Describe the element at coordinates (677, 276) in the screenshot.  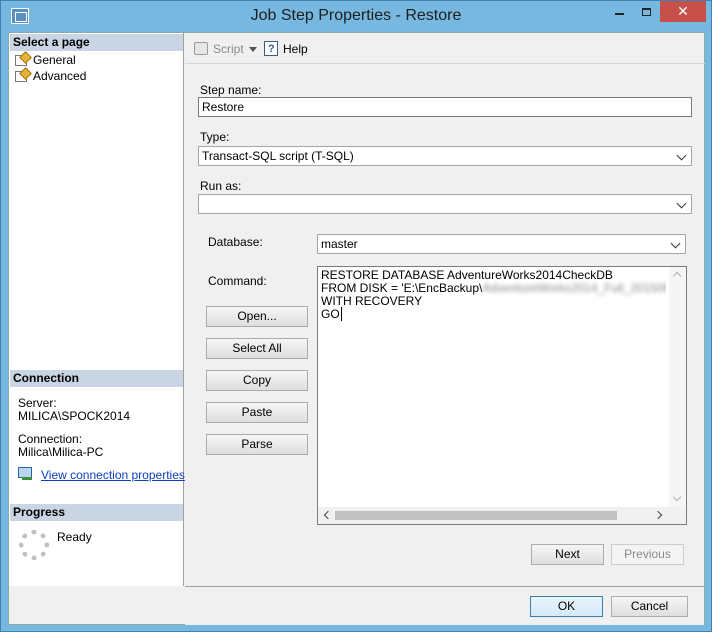
I see `scroll-up-icon` at that location.